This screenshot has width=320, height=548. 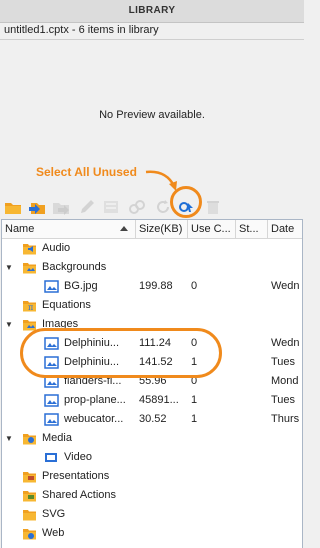 What do you see at coordinates (74, 267) in the screenshot?
I see `item-name: Backgrounds` at bounding box center [74, 267].